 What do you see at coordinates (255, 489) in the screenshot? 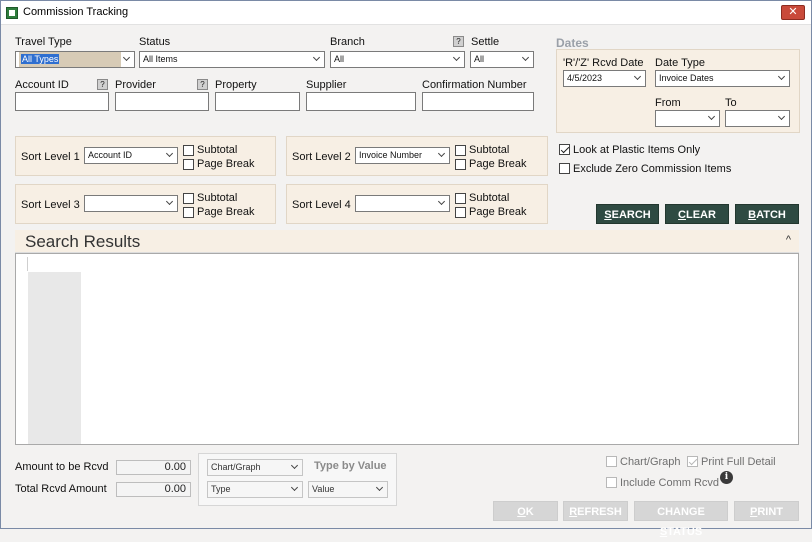
I see `type-select: Type` at bounding box center [255, 489].